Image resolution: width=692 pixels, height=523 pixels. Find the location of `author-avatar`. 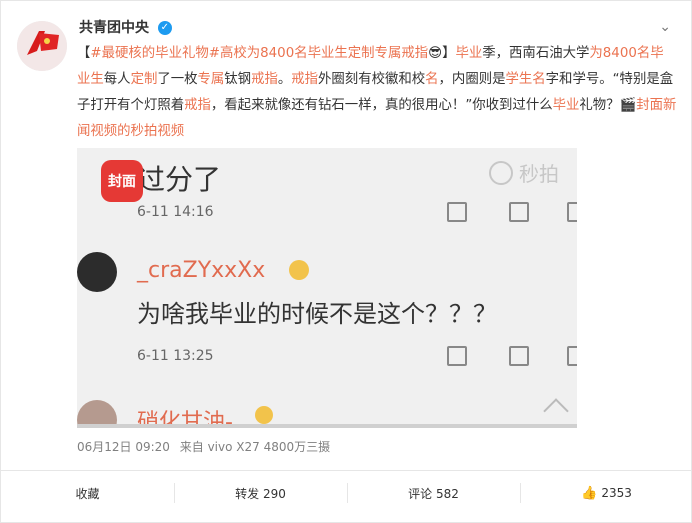

author-avatar is located at coordinates (42, 46).